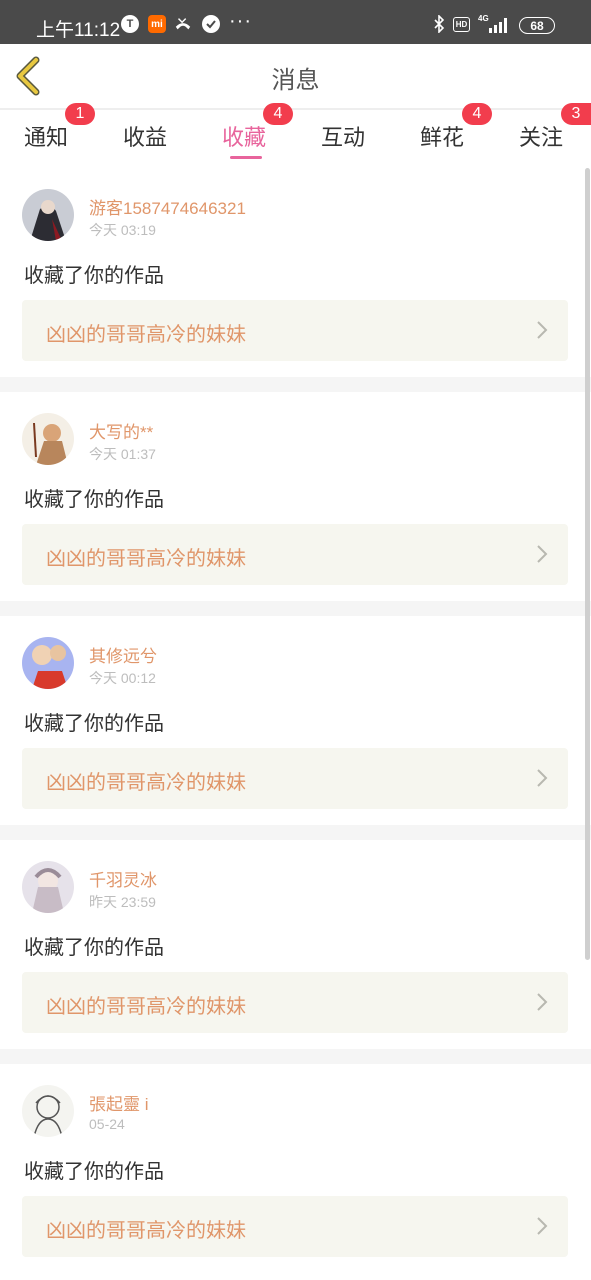 Image resolution: width=591 pixels, height=1280 pixels. Describe the element at coordinates (130, 24) in the screenshot. I see `t-app-icon: T` at that location.